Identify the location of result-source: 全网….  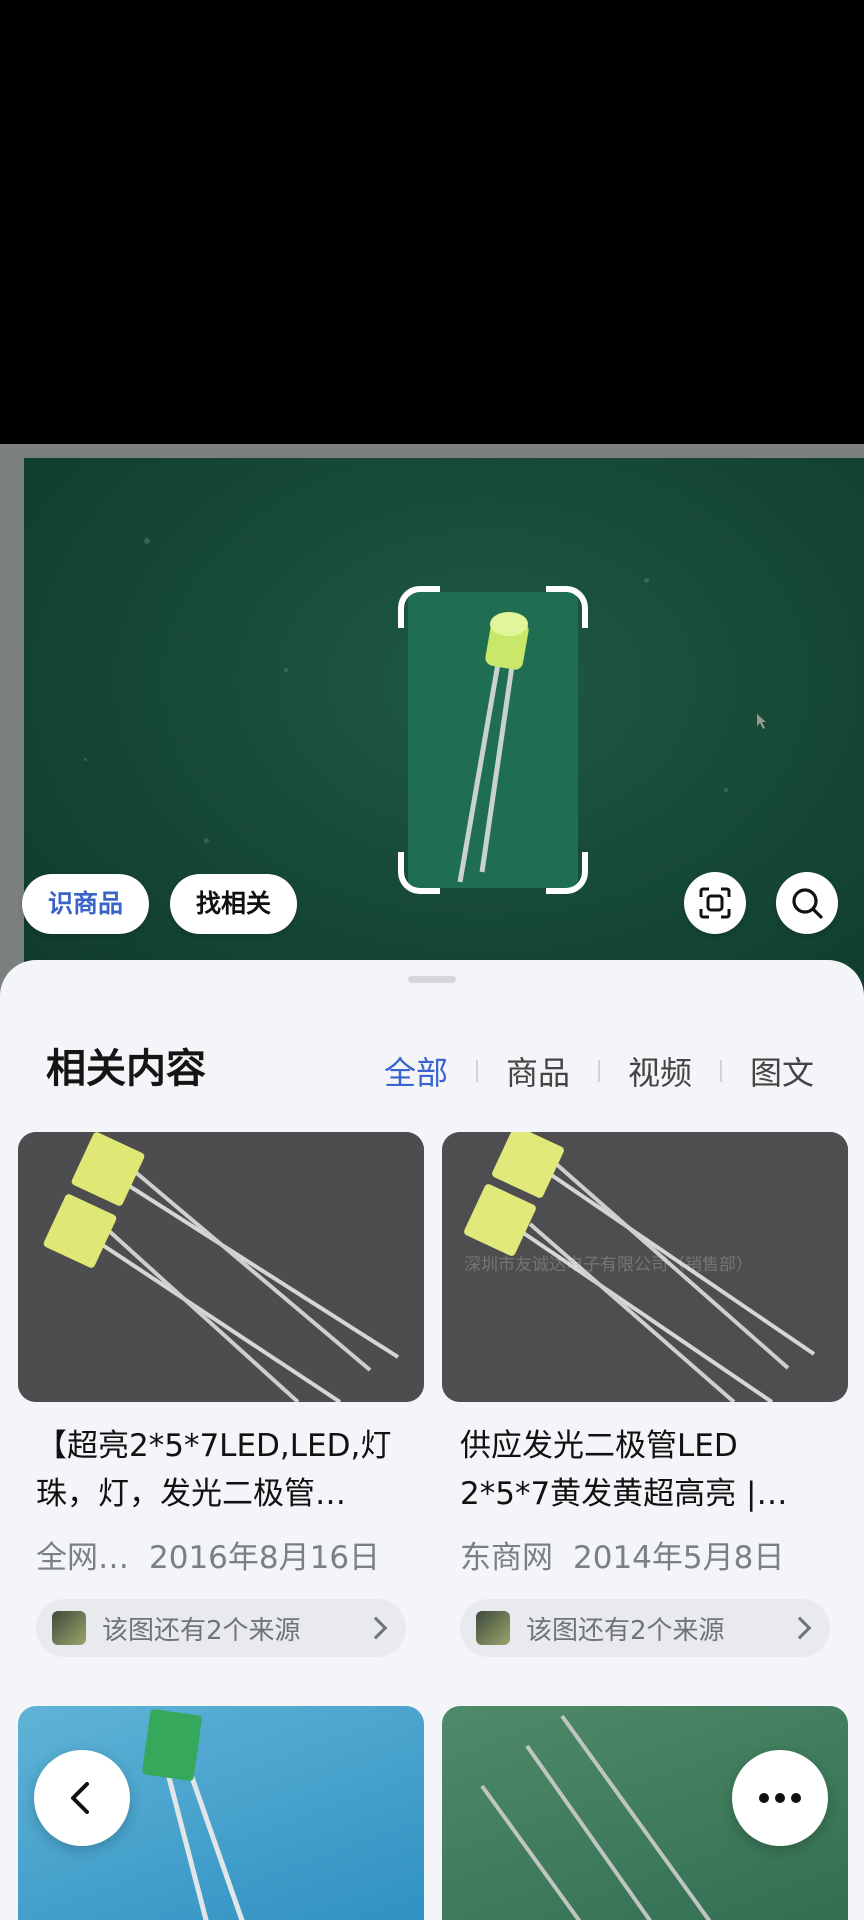
(82, 1558).